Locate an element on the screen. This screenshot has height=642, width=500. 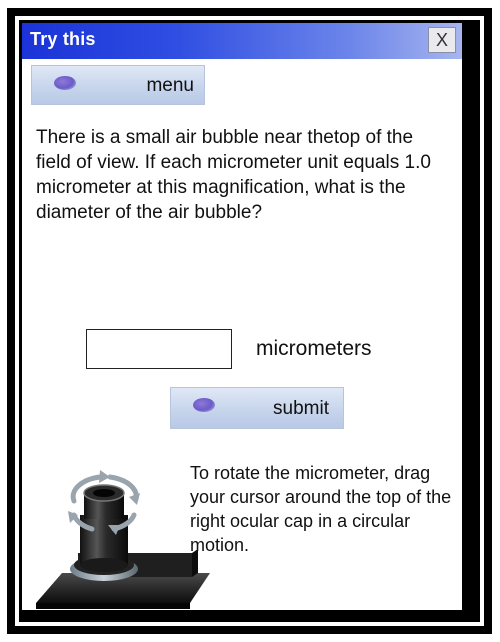
titlebar: Try this X is located at coordinates (242, 41).